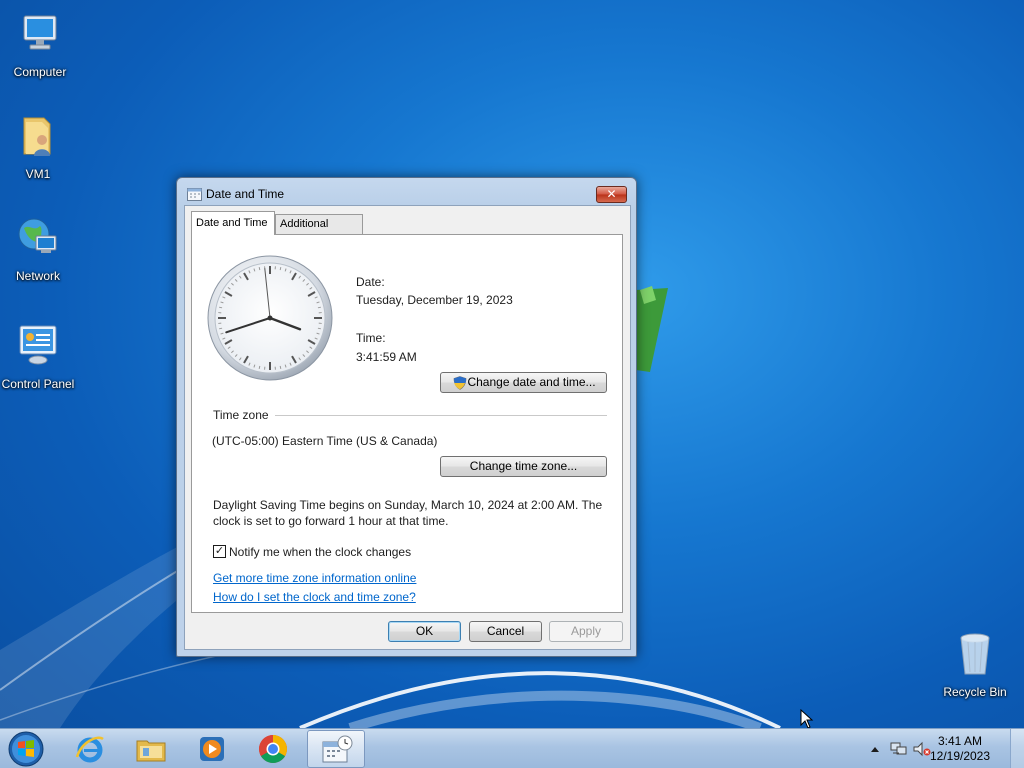 Image resolution: width=1024 pixels, height=768 pixels. What do you see at coordinates (960, 756) in the screenshot?
I see `tray-clock-date: 12/19/2023` at bounding box center [960, 756].